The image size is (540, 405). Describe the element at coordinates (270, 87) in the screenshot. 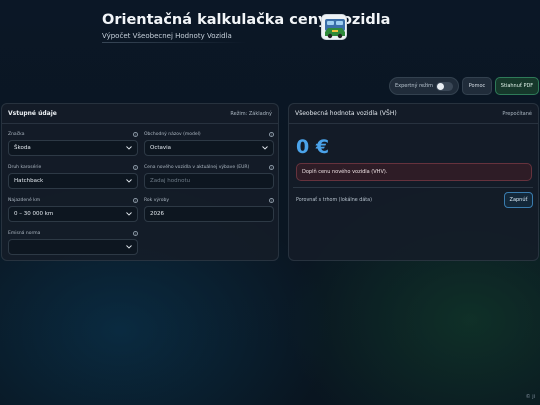

I see `toolbar: Expertný režim Pomoc Stiahnuť PDF` at that location.